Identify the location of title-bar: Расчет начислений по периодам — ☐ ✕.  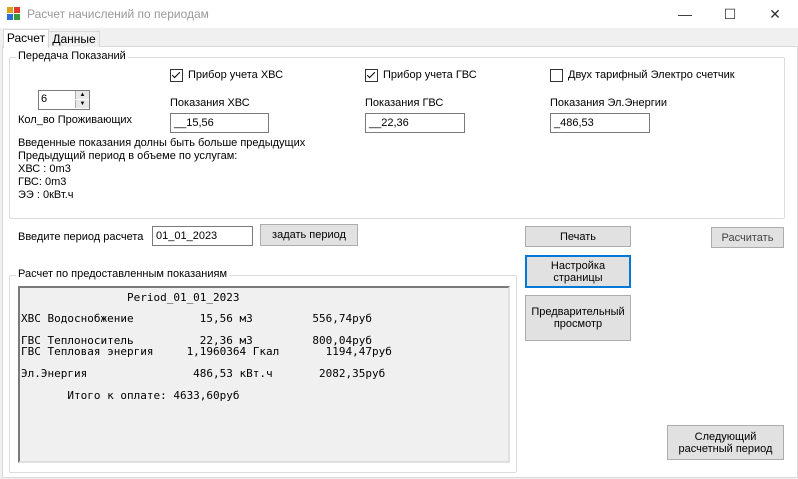
(399, 14).